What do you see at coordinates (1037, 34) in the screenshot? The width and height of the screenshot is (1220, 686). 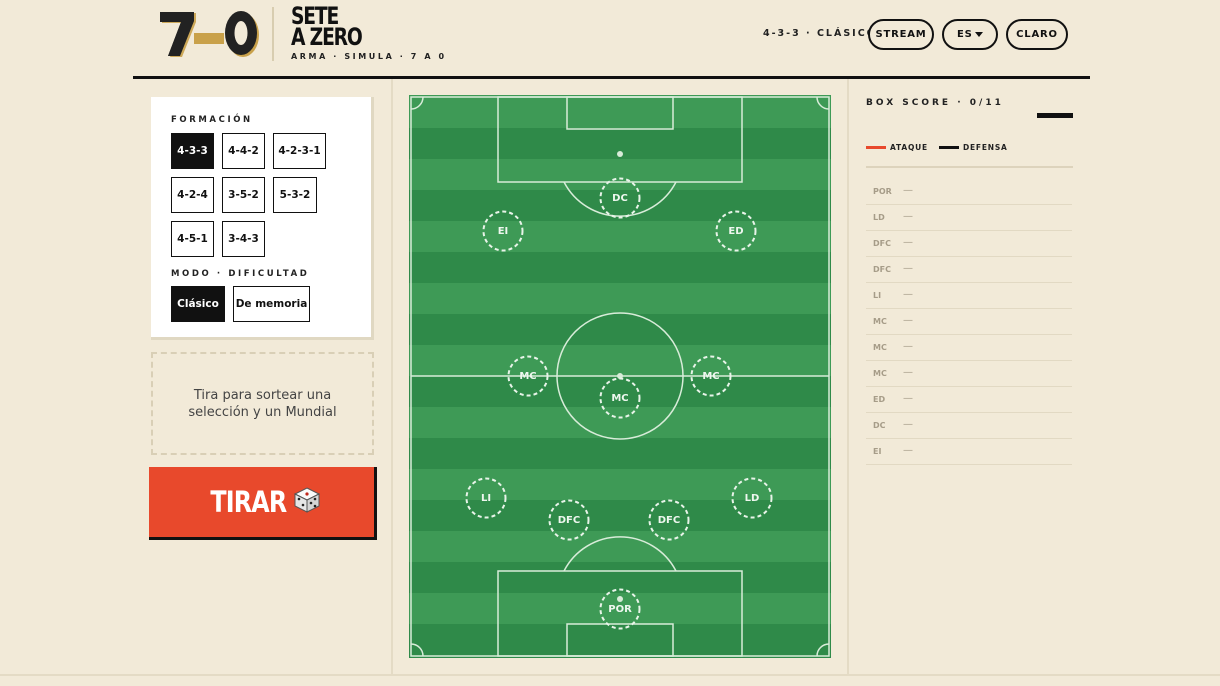 I see `theme-toggle-button: CLARO` at bounding box center [1037, 34].